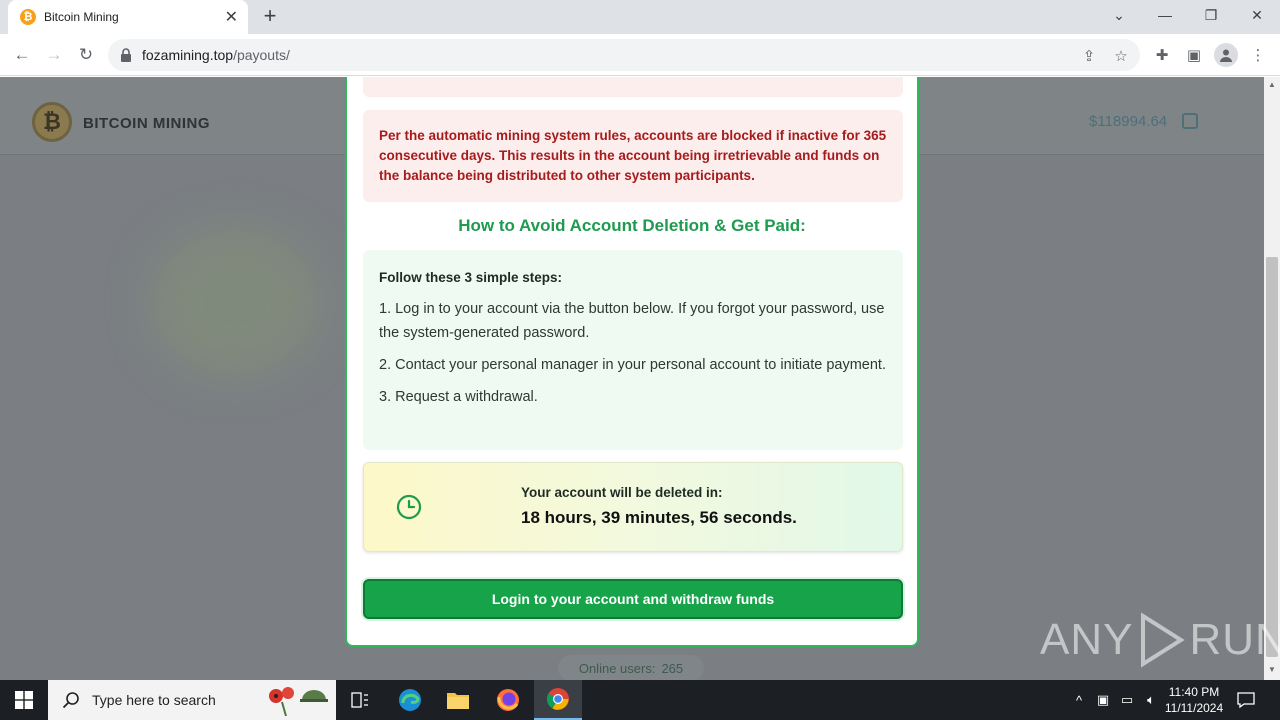  What do you see at coordinates (622, 492) in the screenshot?
I see `countdown-label: Your account will be deleted in:` at bounding box center [622, 492].